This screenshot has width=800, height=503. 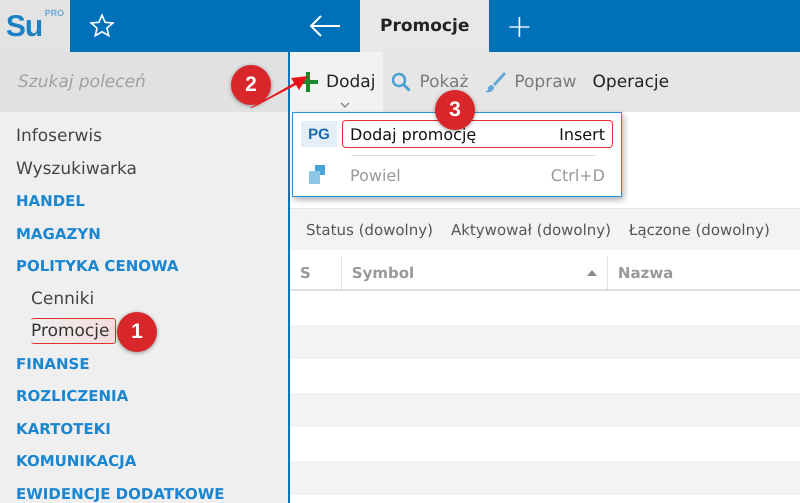 I want to click on step-badge: 1, so click(x=137, y=332).